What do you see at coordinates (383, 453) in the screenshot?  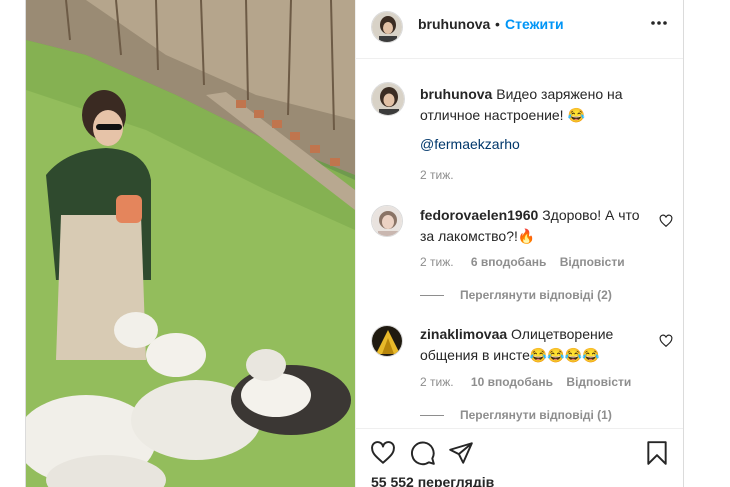 I see `heart-icon` at bounding box center [383, 453].